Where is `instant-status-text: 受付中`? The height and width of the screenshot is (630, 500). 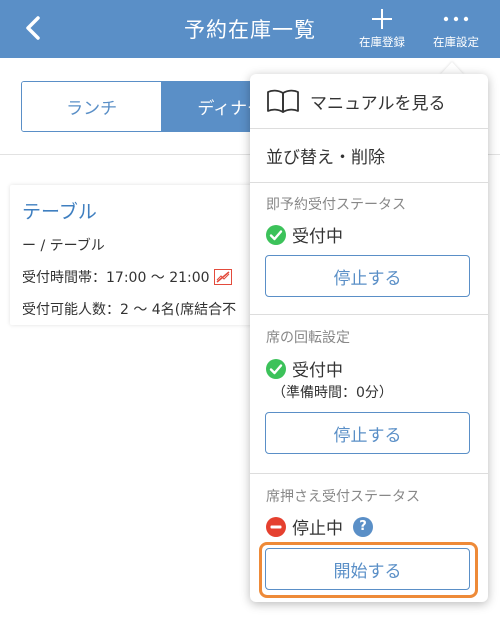 instant-status-text: 受付中 is located at coordinates (317, 237).